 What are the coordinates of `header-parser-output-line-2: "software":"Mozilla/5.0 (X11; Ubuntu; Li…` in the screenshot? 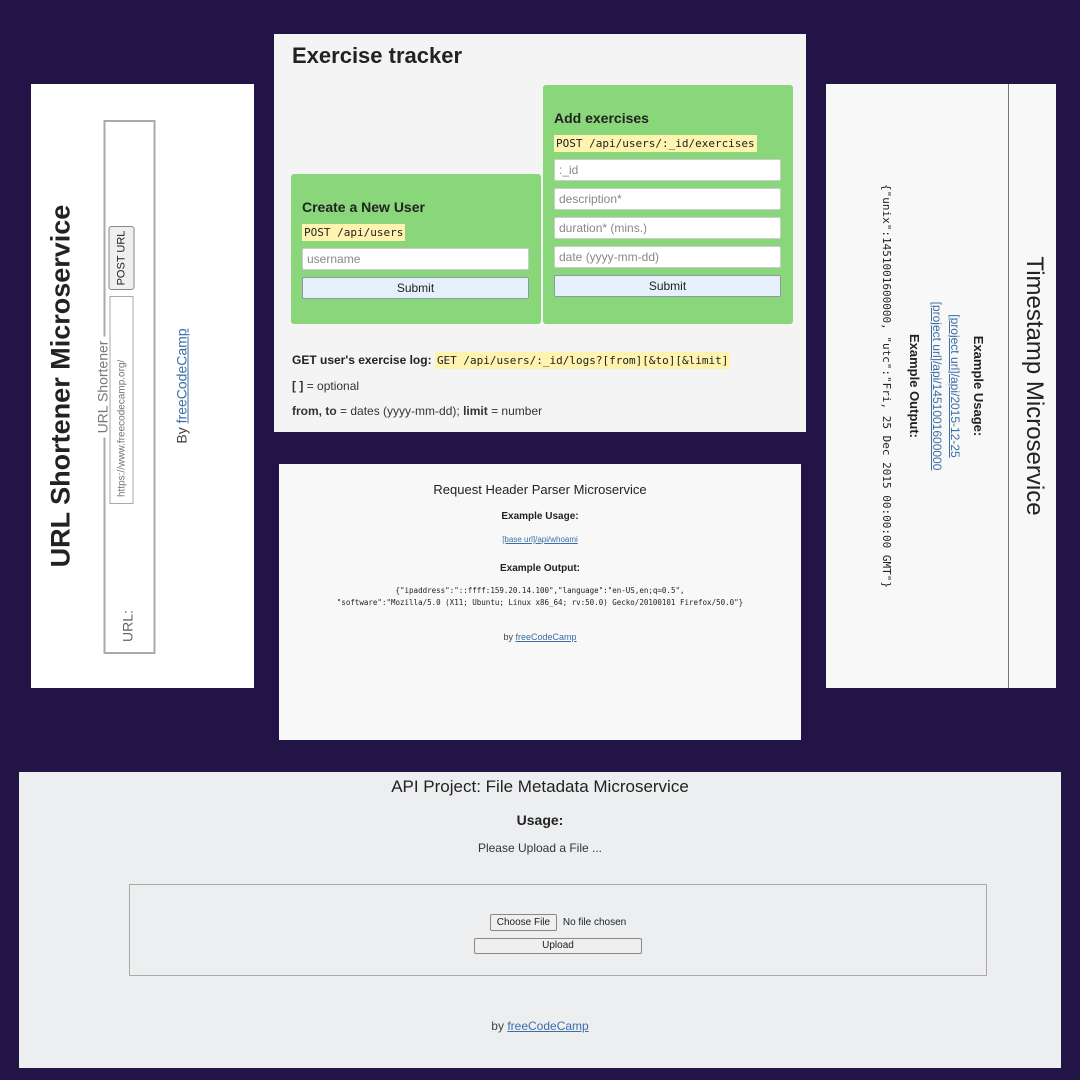 It's located at (540, 602).